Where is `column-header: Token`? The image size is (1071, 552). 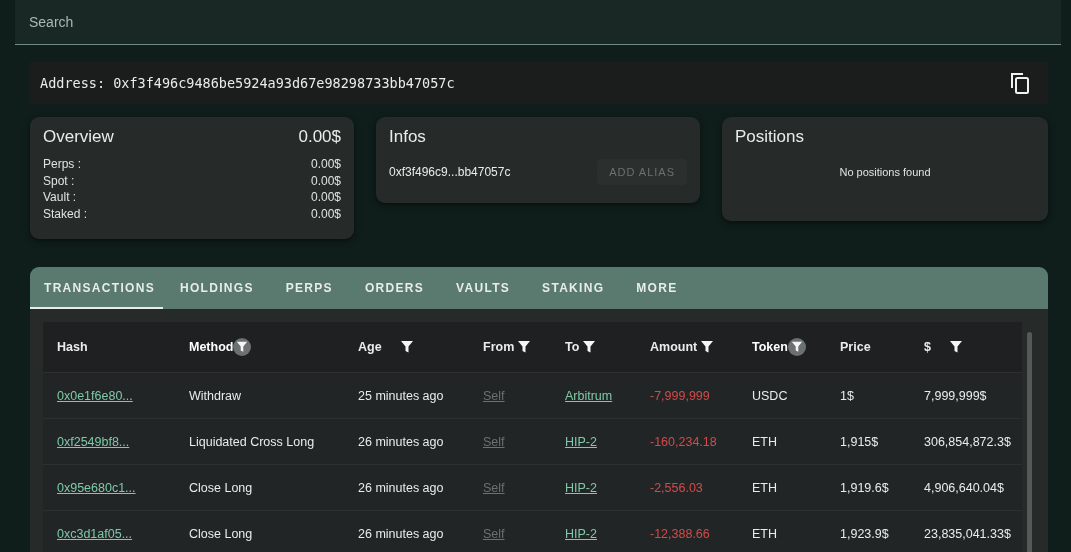 column-header: Token is located at coordinates (770, 347).